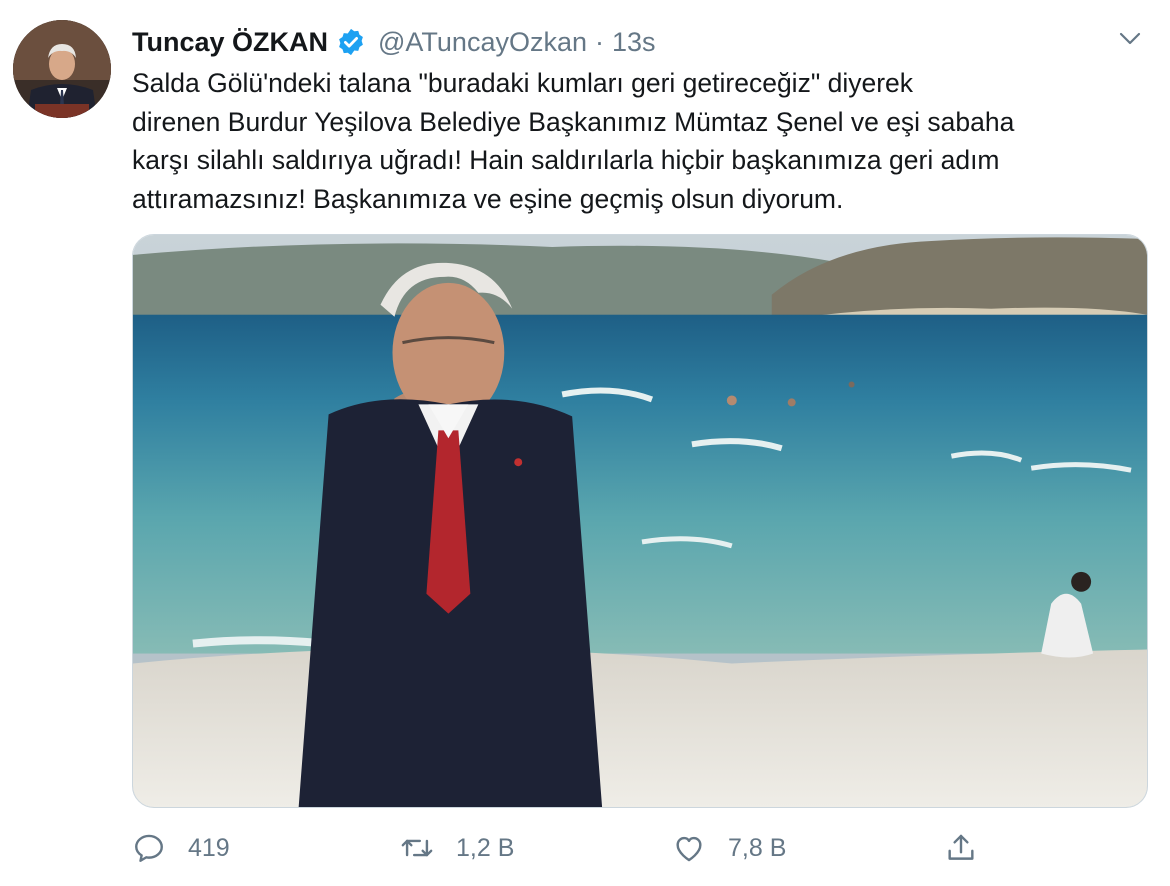  I want to click on retweet-button: 1,2 B, so click(457, 848).